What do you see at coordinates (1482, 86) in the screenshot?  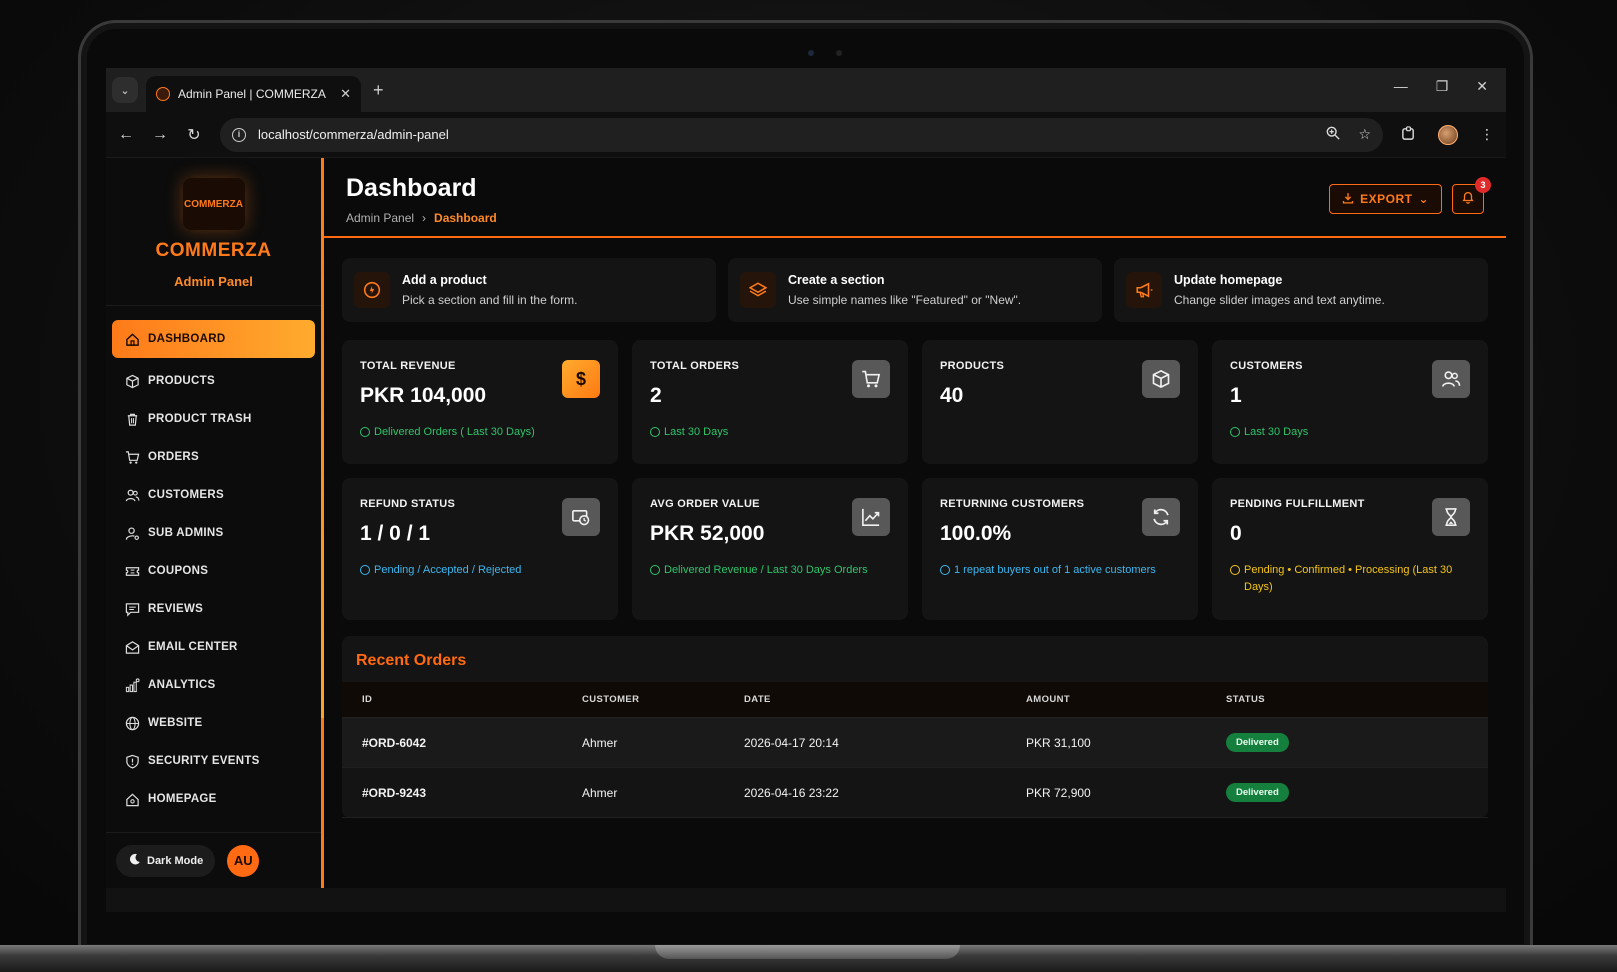 I see `close-window-icon: ✕` at bounding box center [1482, 86].